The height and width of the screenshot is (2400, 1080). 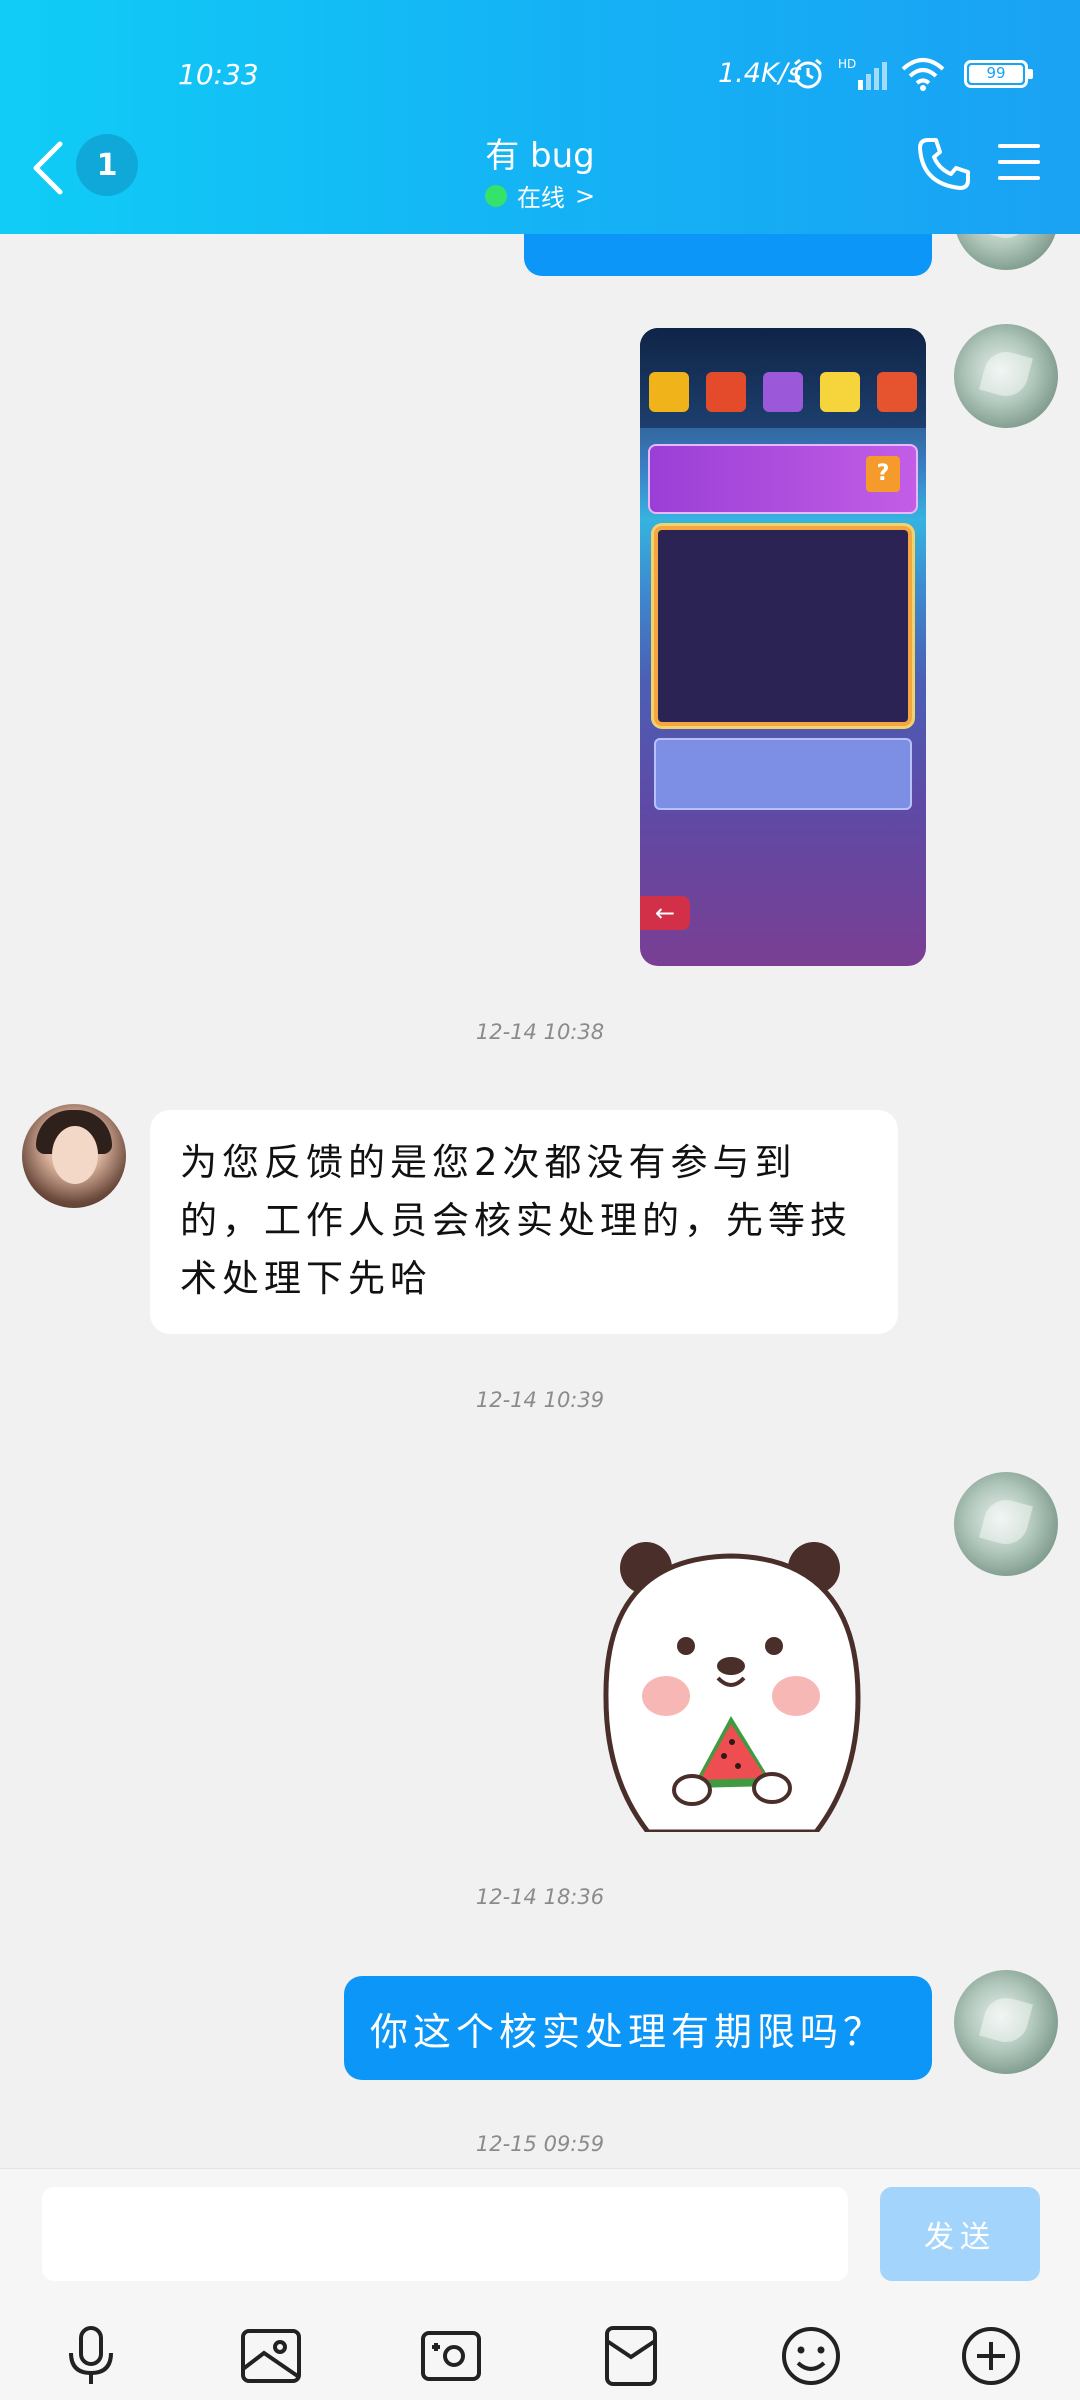 I want to click on more-features-button, so click(x=991, y=2356).